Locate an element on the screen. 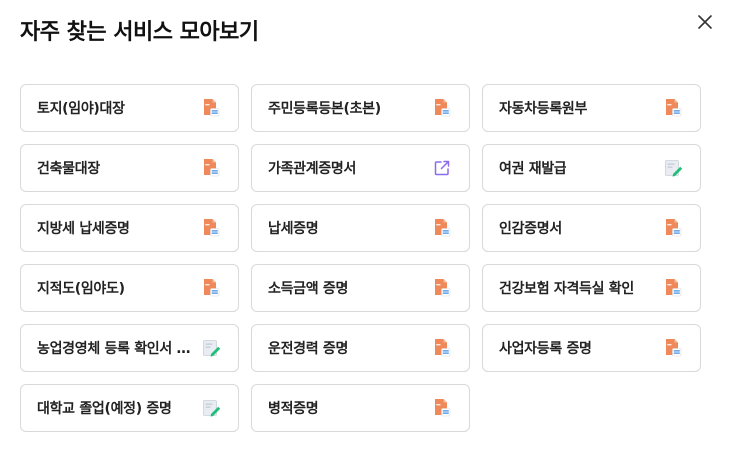 Image resolution: width=729 pixels, height=452 pixels. service-label: 지적도(임야도) is located at coordinates (81, 289).